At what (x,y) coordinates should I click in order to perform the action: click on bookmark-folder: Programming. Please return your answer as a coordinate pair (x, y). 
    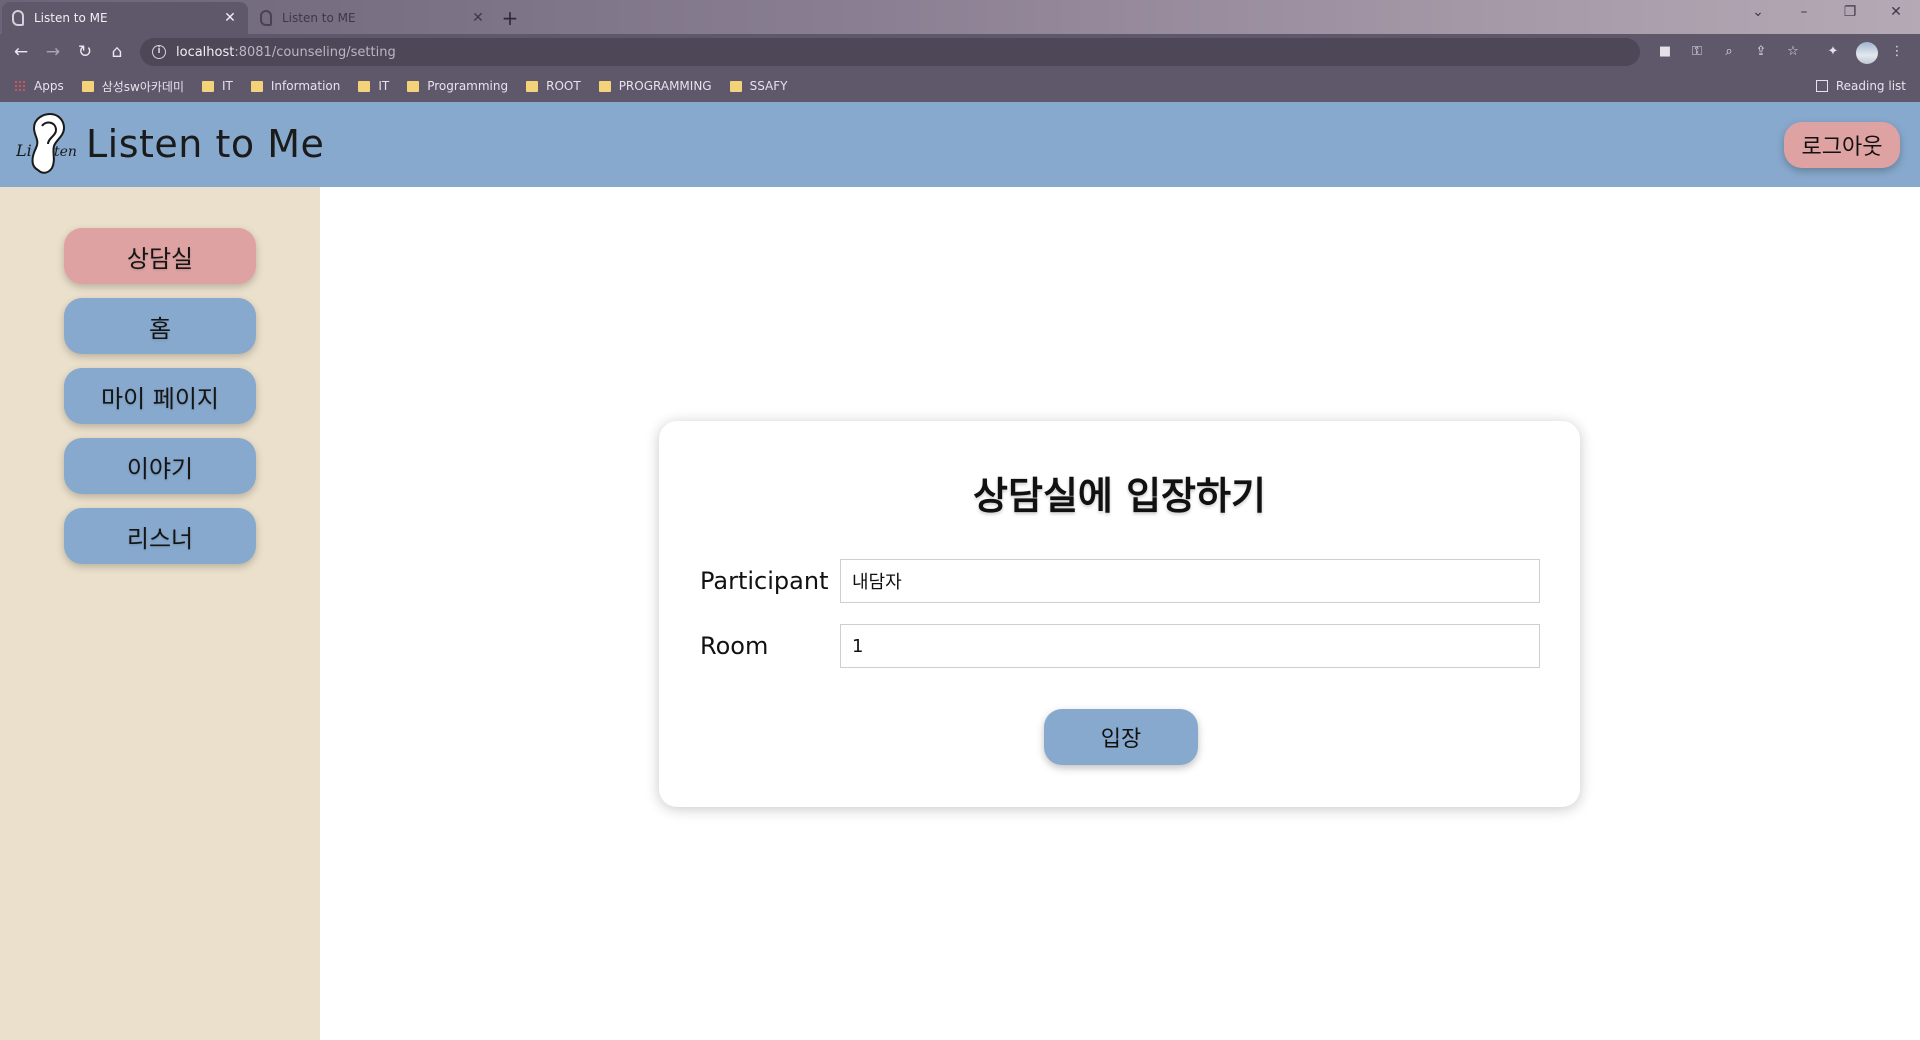
    Looking at the image, I should click on (457, 86).